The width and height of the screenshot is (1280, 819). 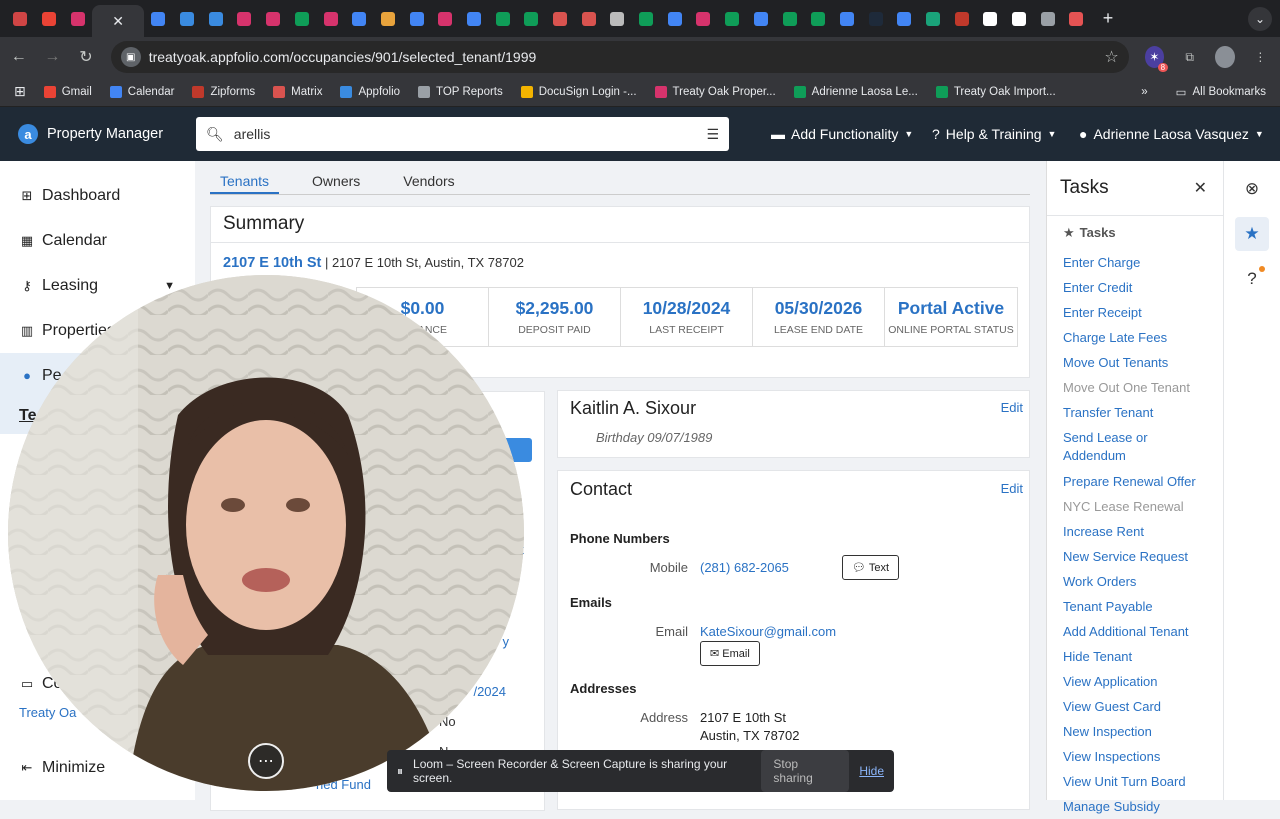 What do you see at coordinates (842, 134) in the screenshot?
I see `add-functionality-menu: ▬ Add Functionality ▼` at bounding box center [842, 134].